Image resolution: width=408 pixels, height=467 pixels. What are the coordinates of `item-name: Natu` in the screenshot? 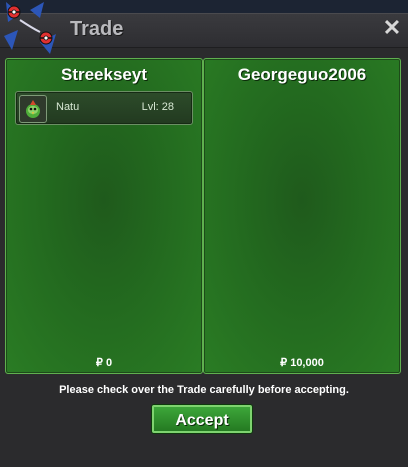 It's located at (68, 107).